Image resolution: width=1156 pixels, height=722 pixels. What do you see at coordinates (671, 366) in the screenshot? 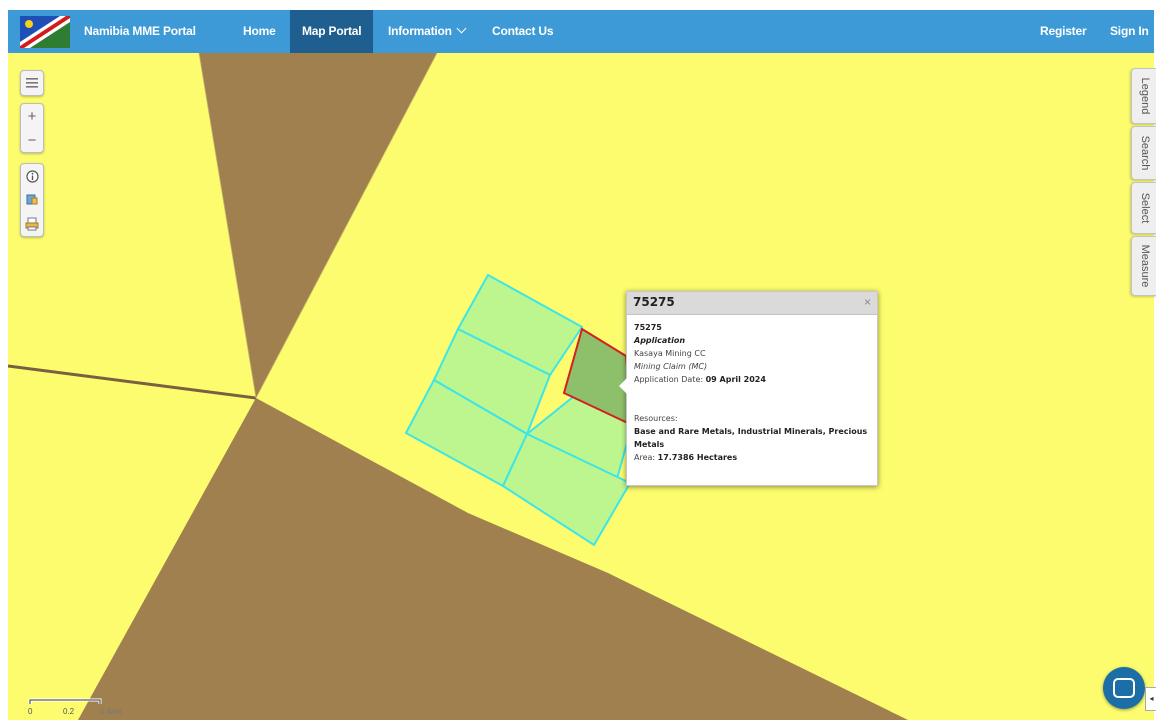
I see `claim-type: Mining Claim (MC)` at bounding box center [671, 366].